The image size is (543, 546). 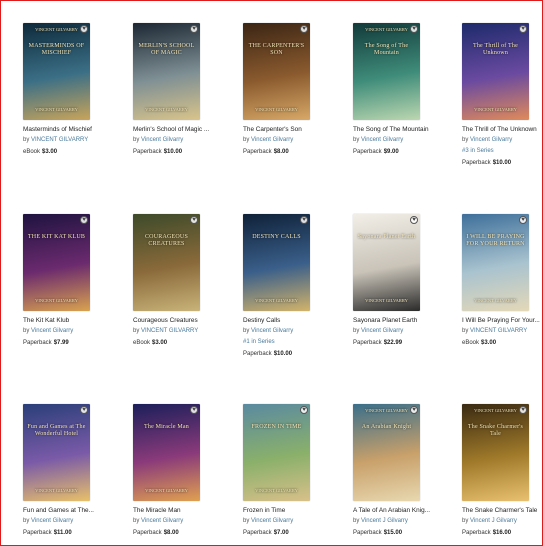 What do you see at coordinates (386, 452) in the screenshot?
I see `book-cover-image: VINCENT GILVARRY An Arabian Knight ♥` at bounding box center [386, 452].